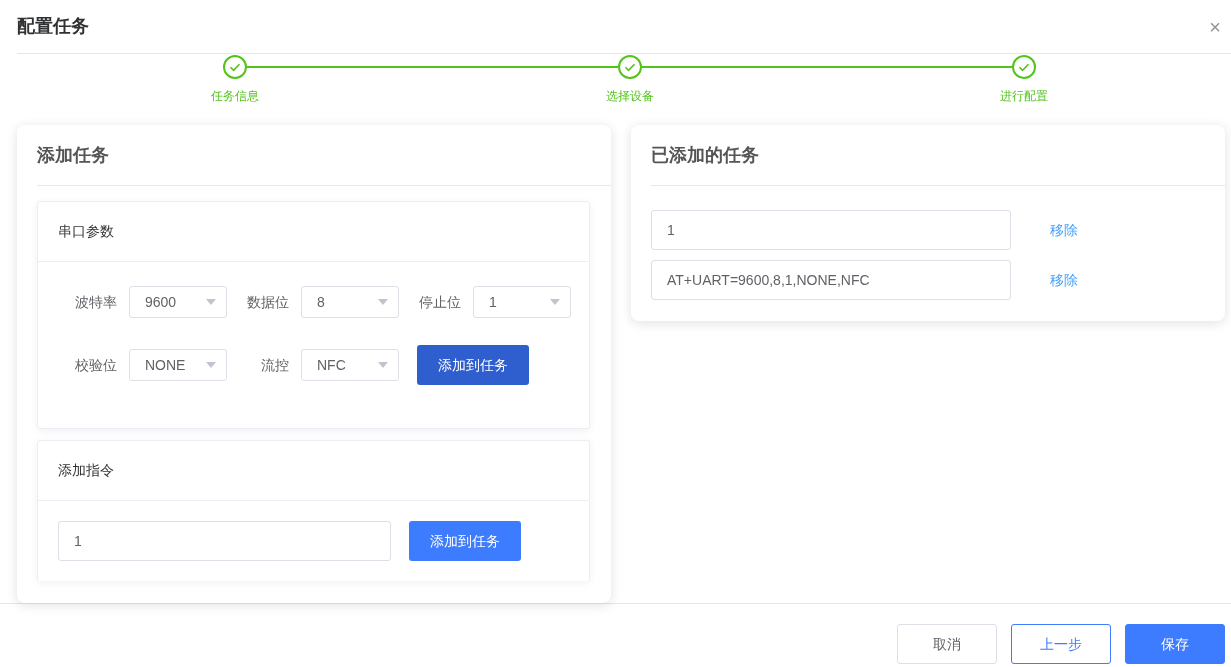  Describe the element at coordinates (313, 471) in the screenshot. I see `card-title: 添加指令` at that location.